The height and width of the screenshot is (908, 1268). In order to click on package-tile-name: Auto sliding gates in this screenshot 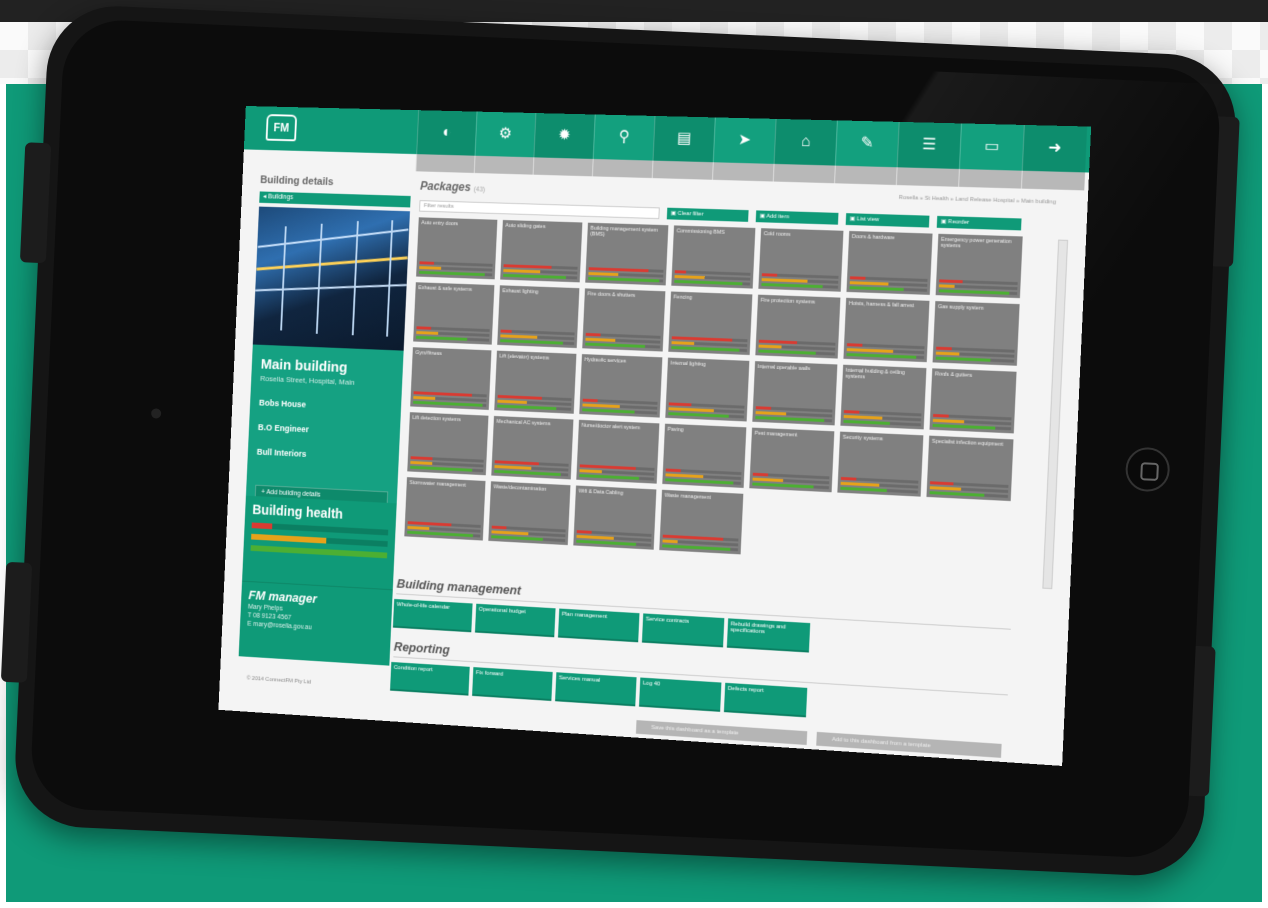, I will do `click(525, 226)`.